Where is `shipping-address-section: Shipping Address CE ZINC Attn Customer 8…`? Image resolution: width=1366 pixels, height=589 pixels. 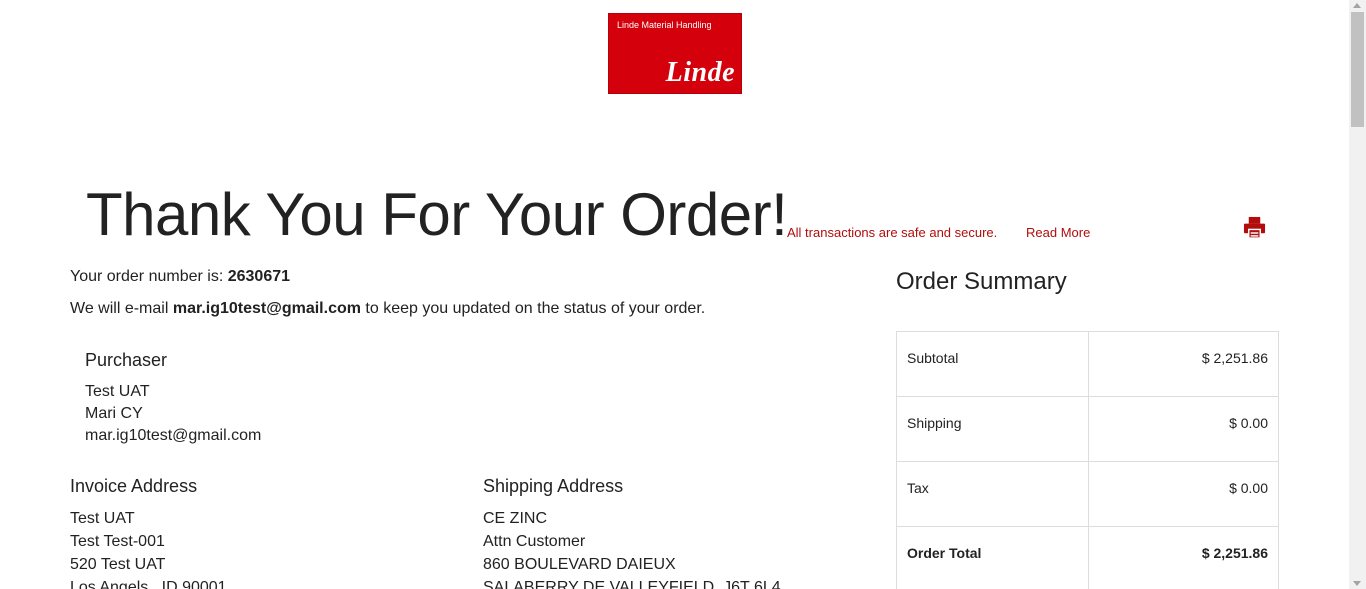 shipping-address-section: Shipping Address CE ZINC Attn Customer 8… is located at coordinates (632, 532).